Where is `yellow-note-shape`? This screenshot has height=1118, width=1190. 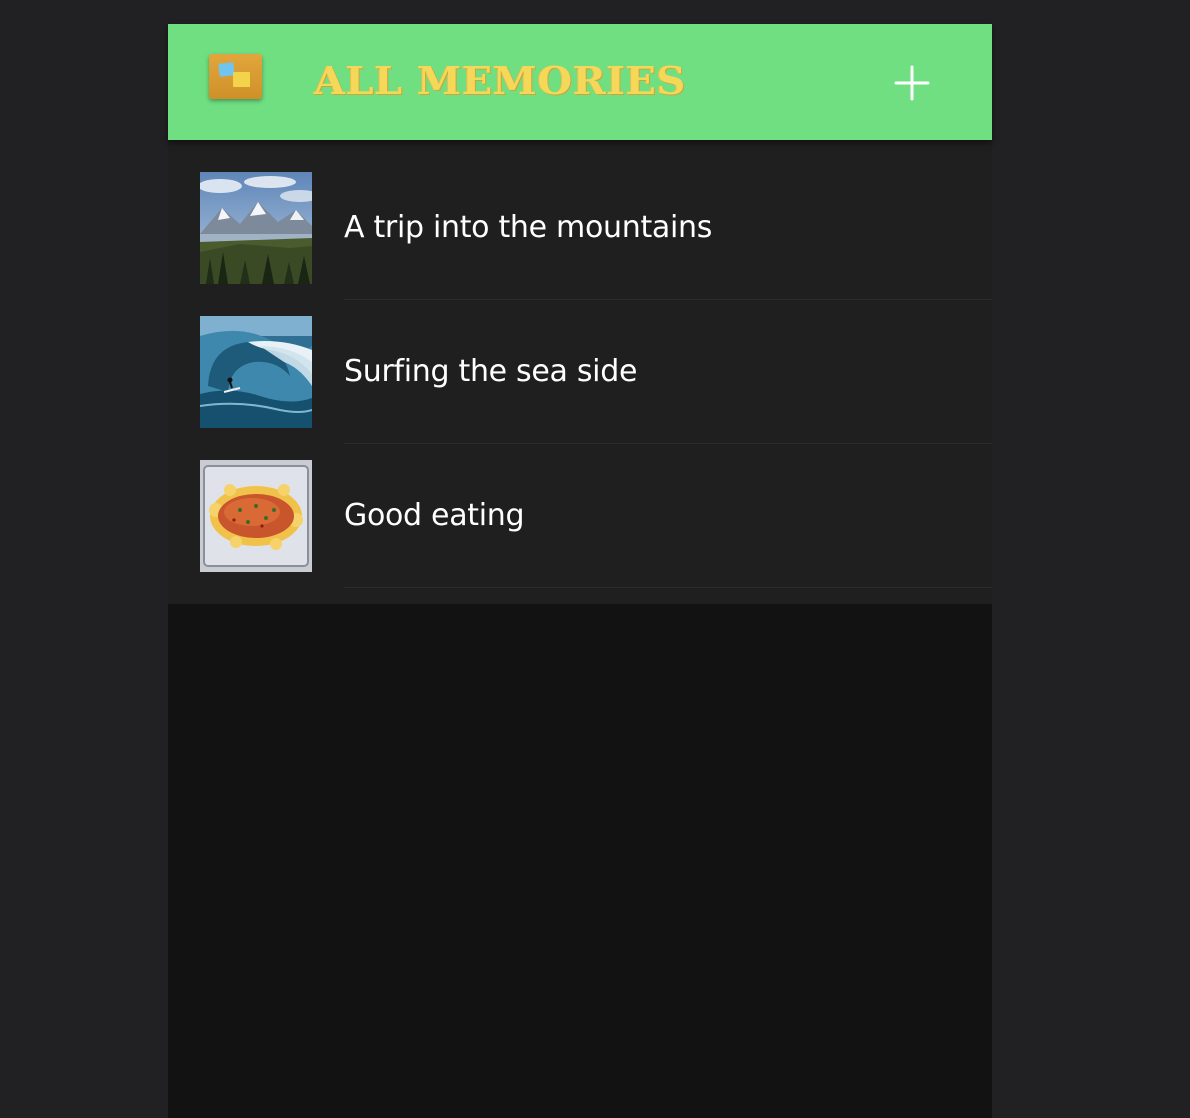 yellow-note-shape is located at coordinates (241, 79).